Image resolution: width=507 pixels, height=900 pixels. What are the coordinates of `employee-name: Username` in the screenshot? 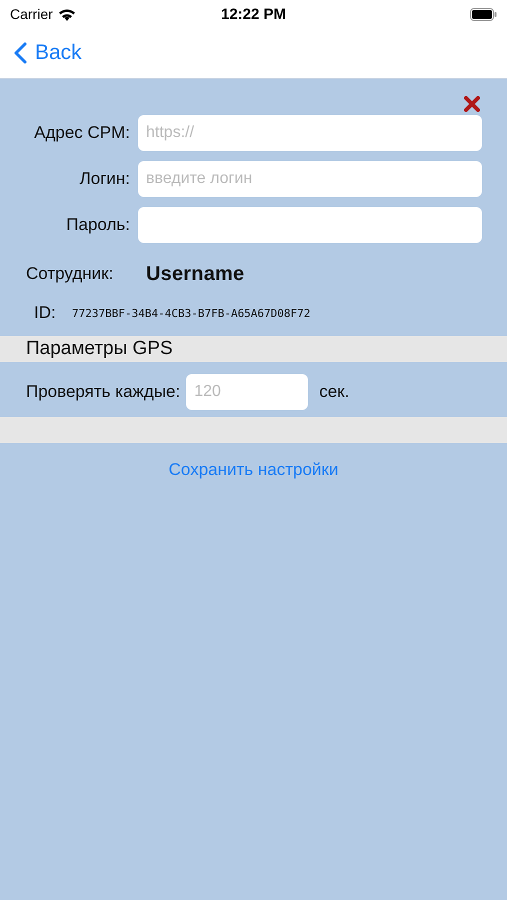 It's located at (195, 274).